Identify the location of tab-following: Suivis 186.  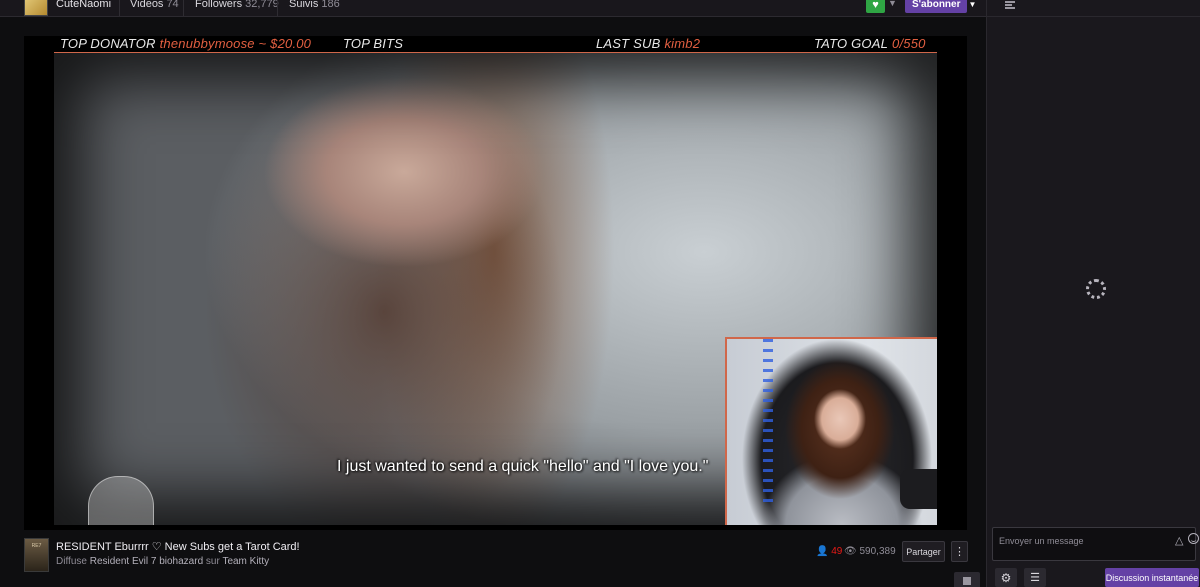
(314, 5).